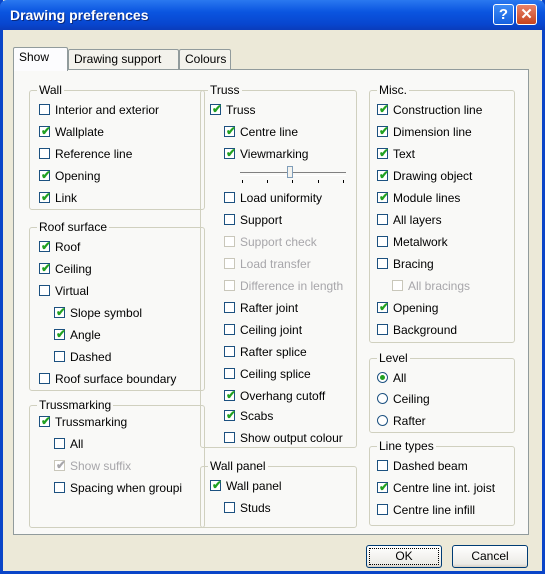 This screenshot has width=545, height=574. What do you see at coordinates (261, 220) in the screenshot?
I see `support-label: Support` at bounding box center [261, 220].